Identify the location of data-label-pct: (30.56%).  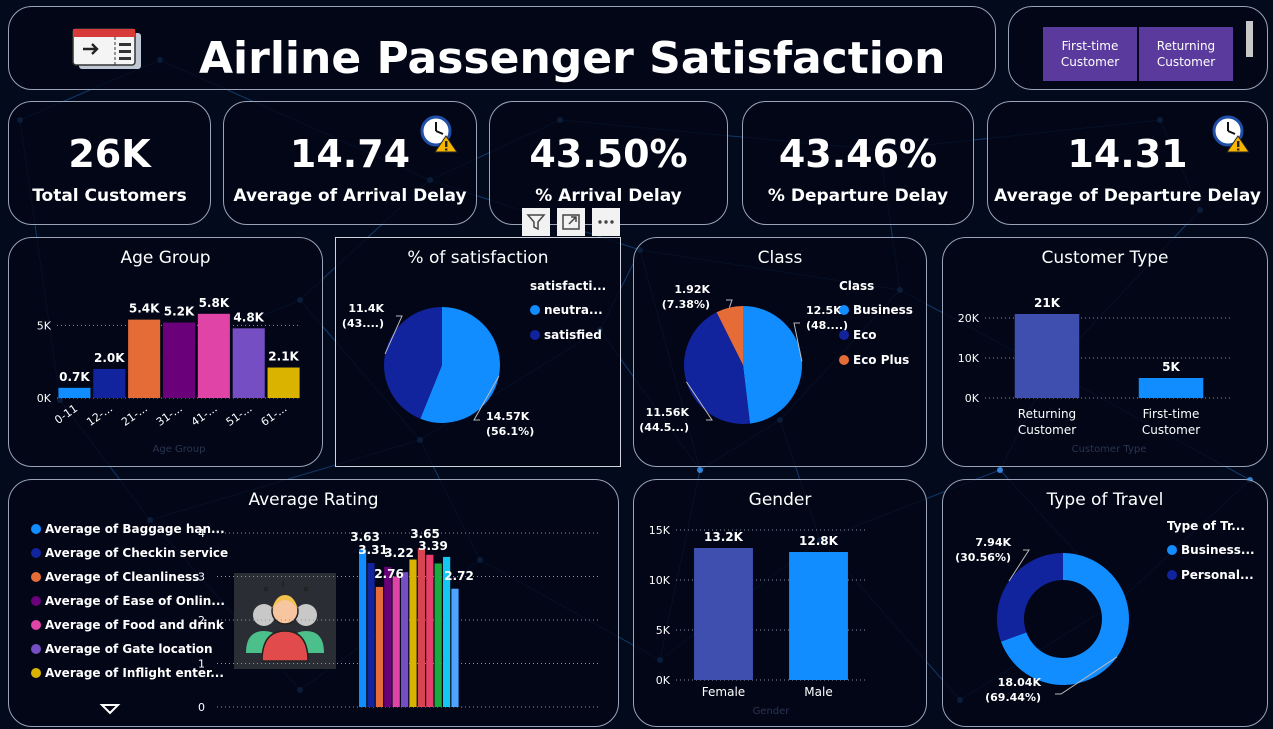
(983, 557).